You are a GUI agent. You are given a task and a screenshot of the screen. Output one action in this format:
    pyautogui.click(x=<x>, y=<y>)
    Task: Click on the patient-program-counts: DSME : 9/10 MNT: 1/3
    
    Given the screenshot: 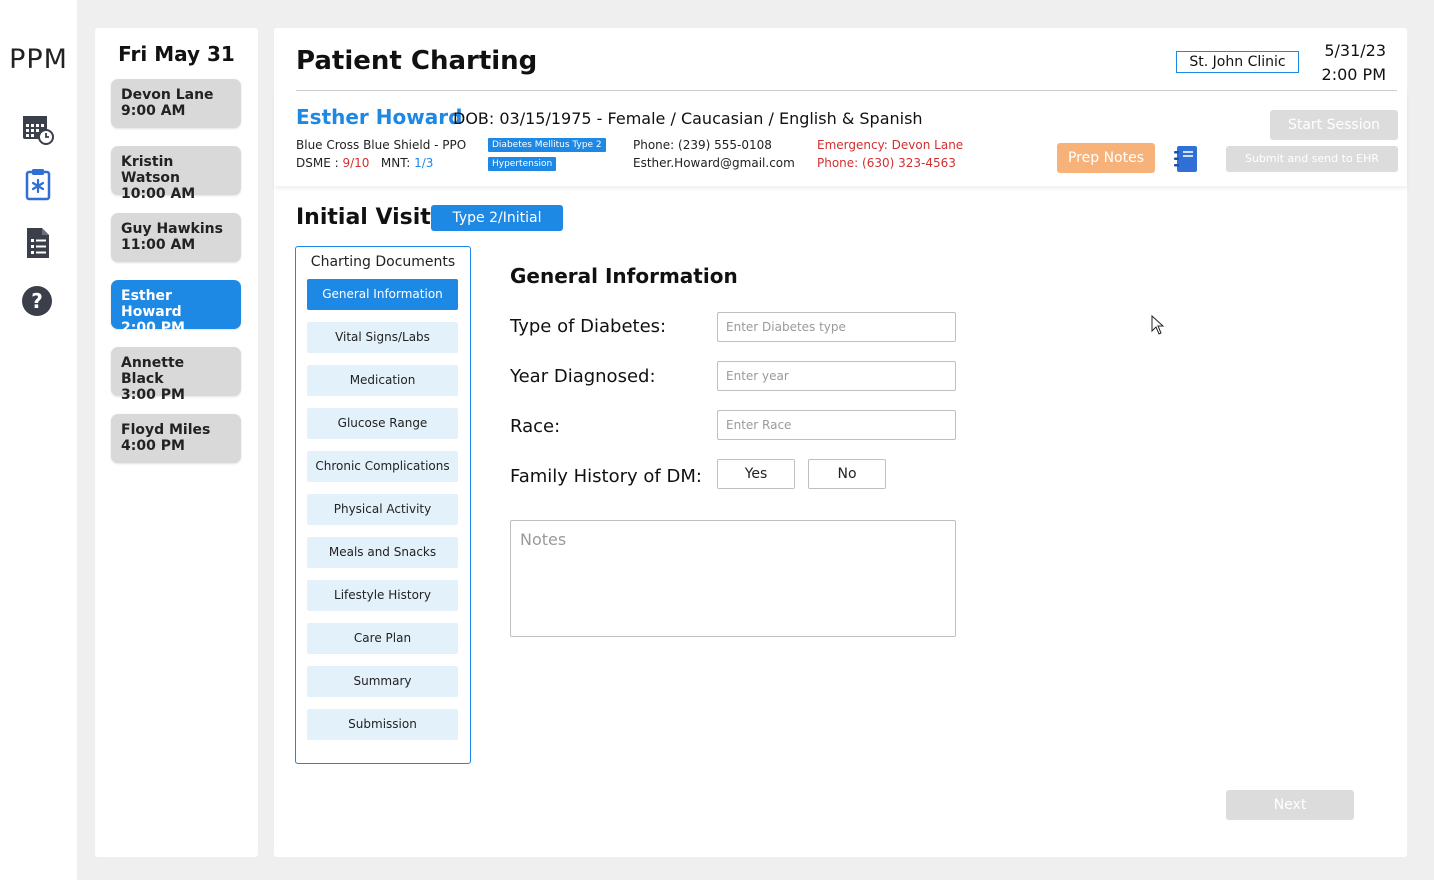 What is the action you would take?
    pyautogui.click(x=364, y=163)
    